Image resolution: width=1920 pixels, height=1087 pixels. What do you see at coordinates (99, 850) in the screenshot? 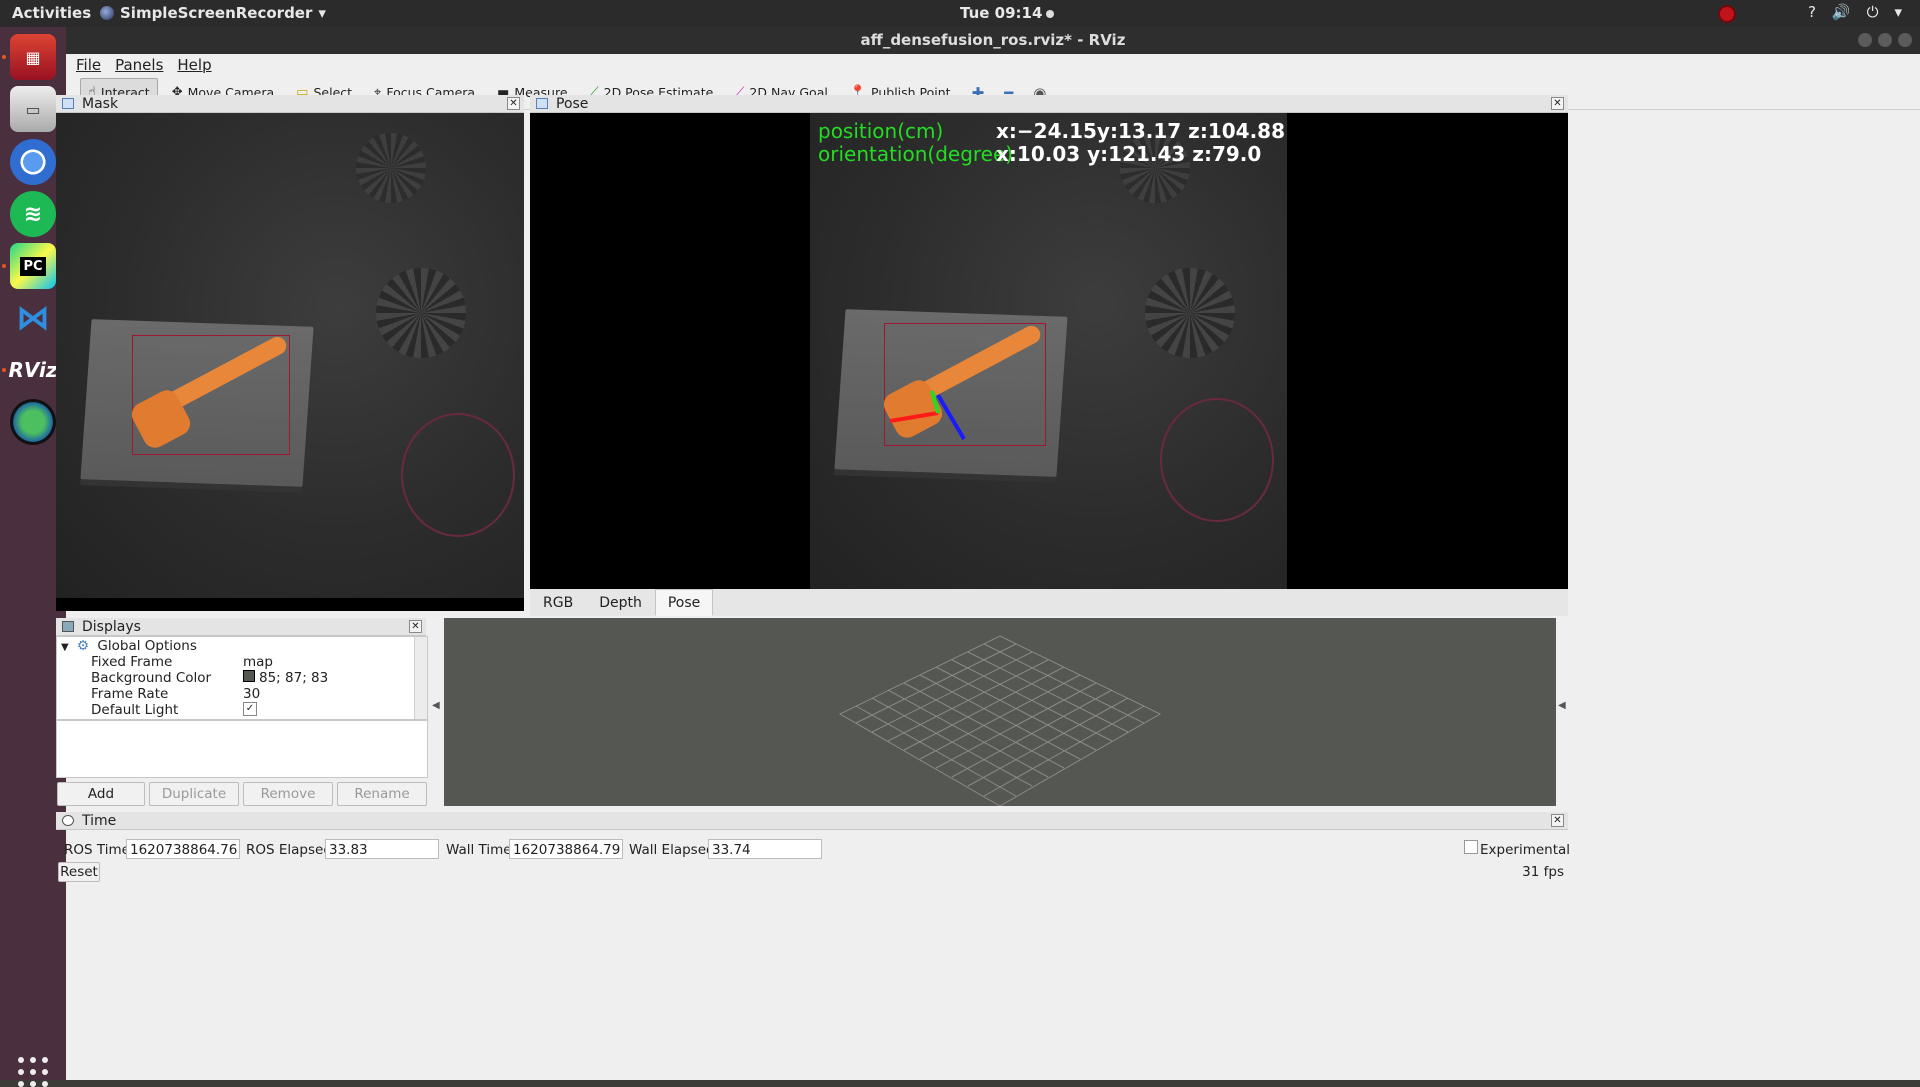
I see `ros-time-label: ROS Time:` at bounding box center [99, 850].